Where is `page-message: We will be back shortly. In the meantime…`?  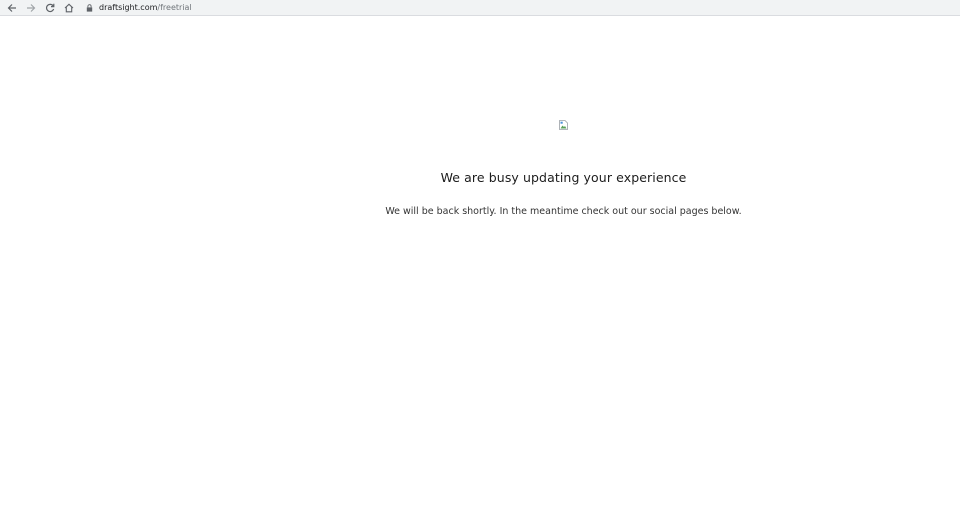
page-message: We will be back shortly. In the meantime… is located at coordinates (563, 211).